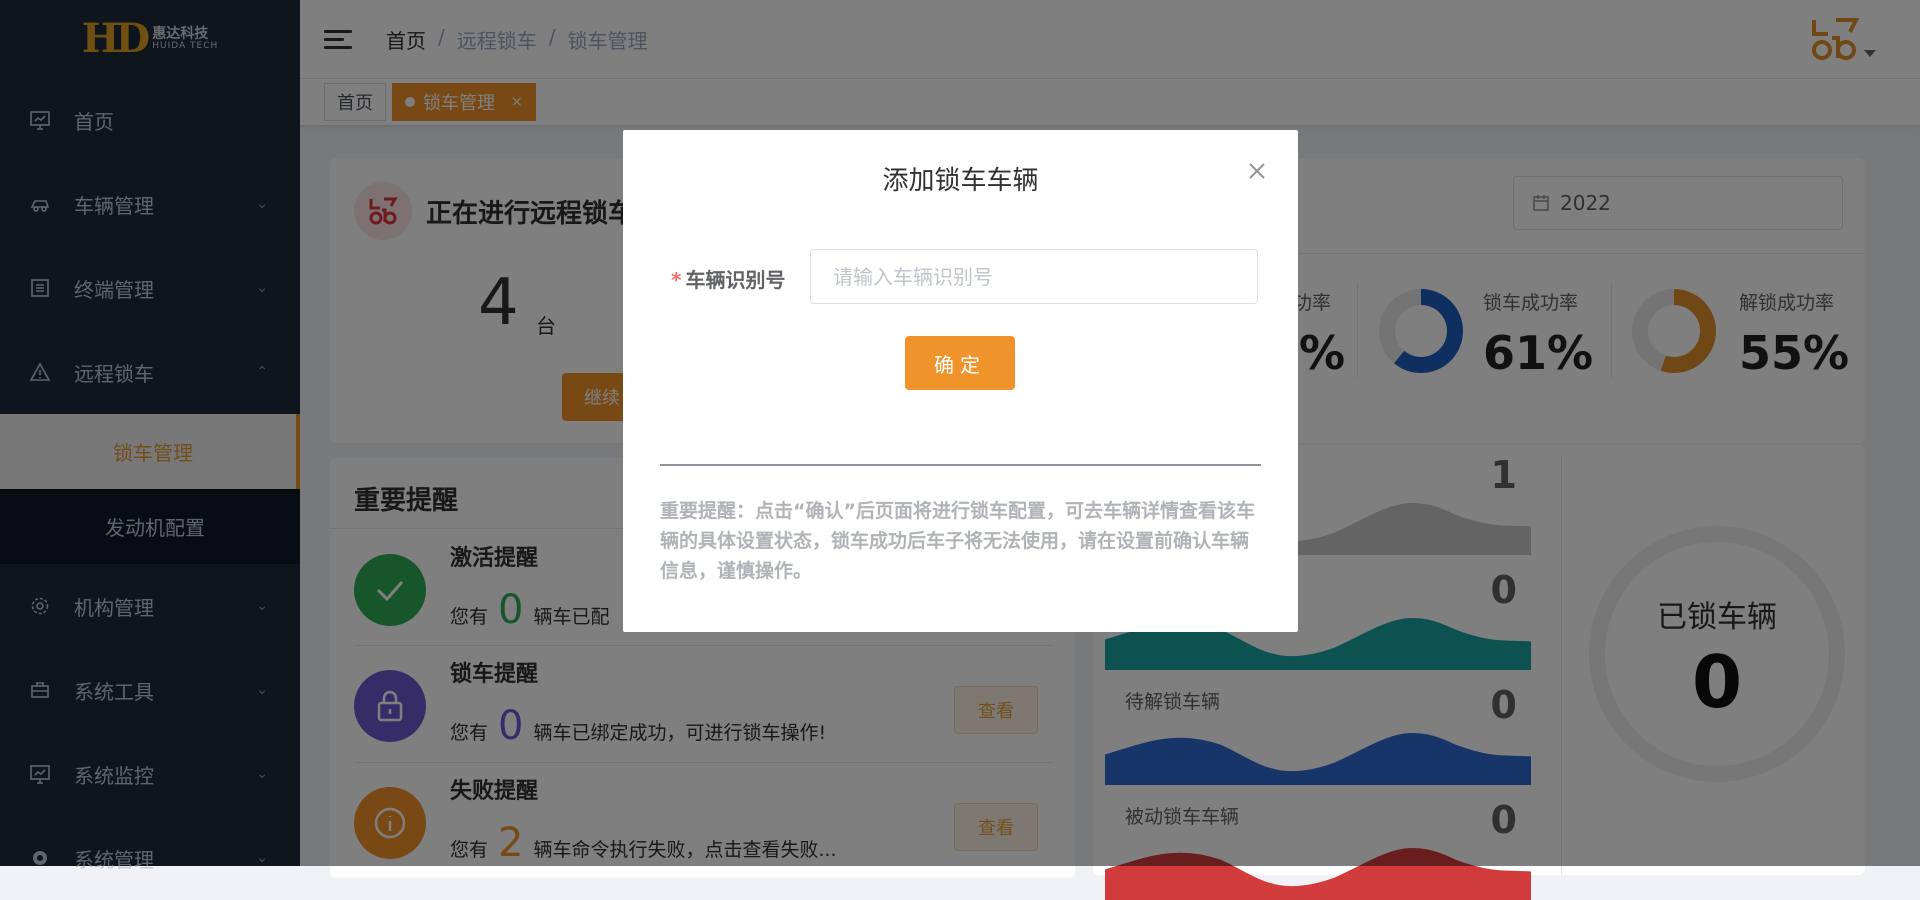 The image size is (1920, 900). Describe the element at coordinates (960, 181) in the screenshot. I see `dialog-title: 添加锁车车辆` at that location.